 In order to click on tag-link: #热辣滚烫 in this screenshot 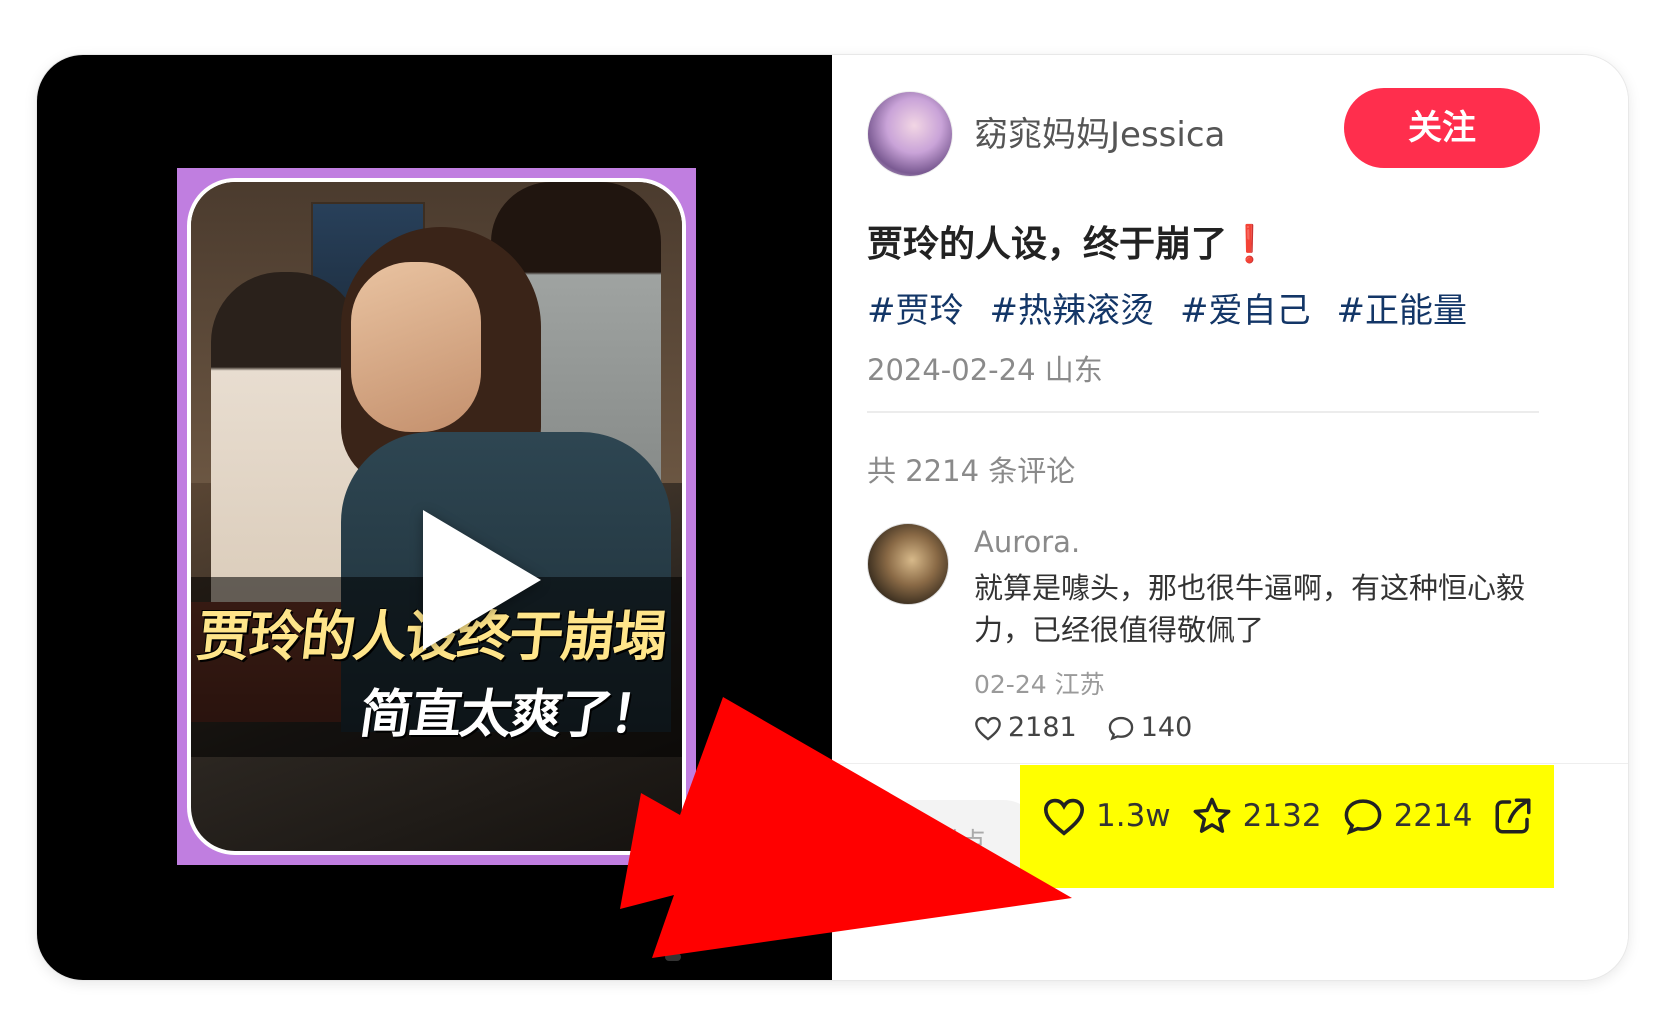, I will do `click(1072, 307)`.